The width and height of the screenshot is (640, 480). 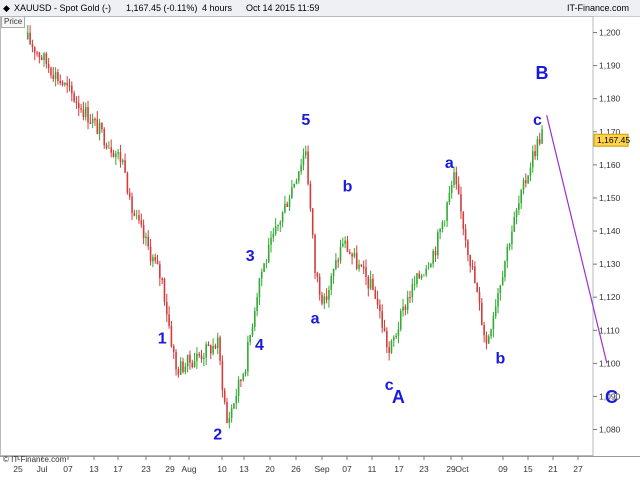 What do you see at coordinates (372, 469) in the screenshot?
I see `x-tick-label: 11` at bounding box center [372, 469].